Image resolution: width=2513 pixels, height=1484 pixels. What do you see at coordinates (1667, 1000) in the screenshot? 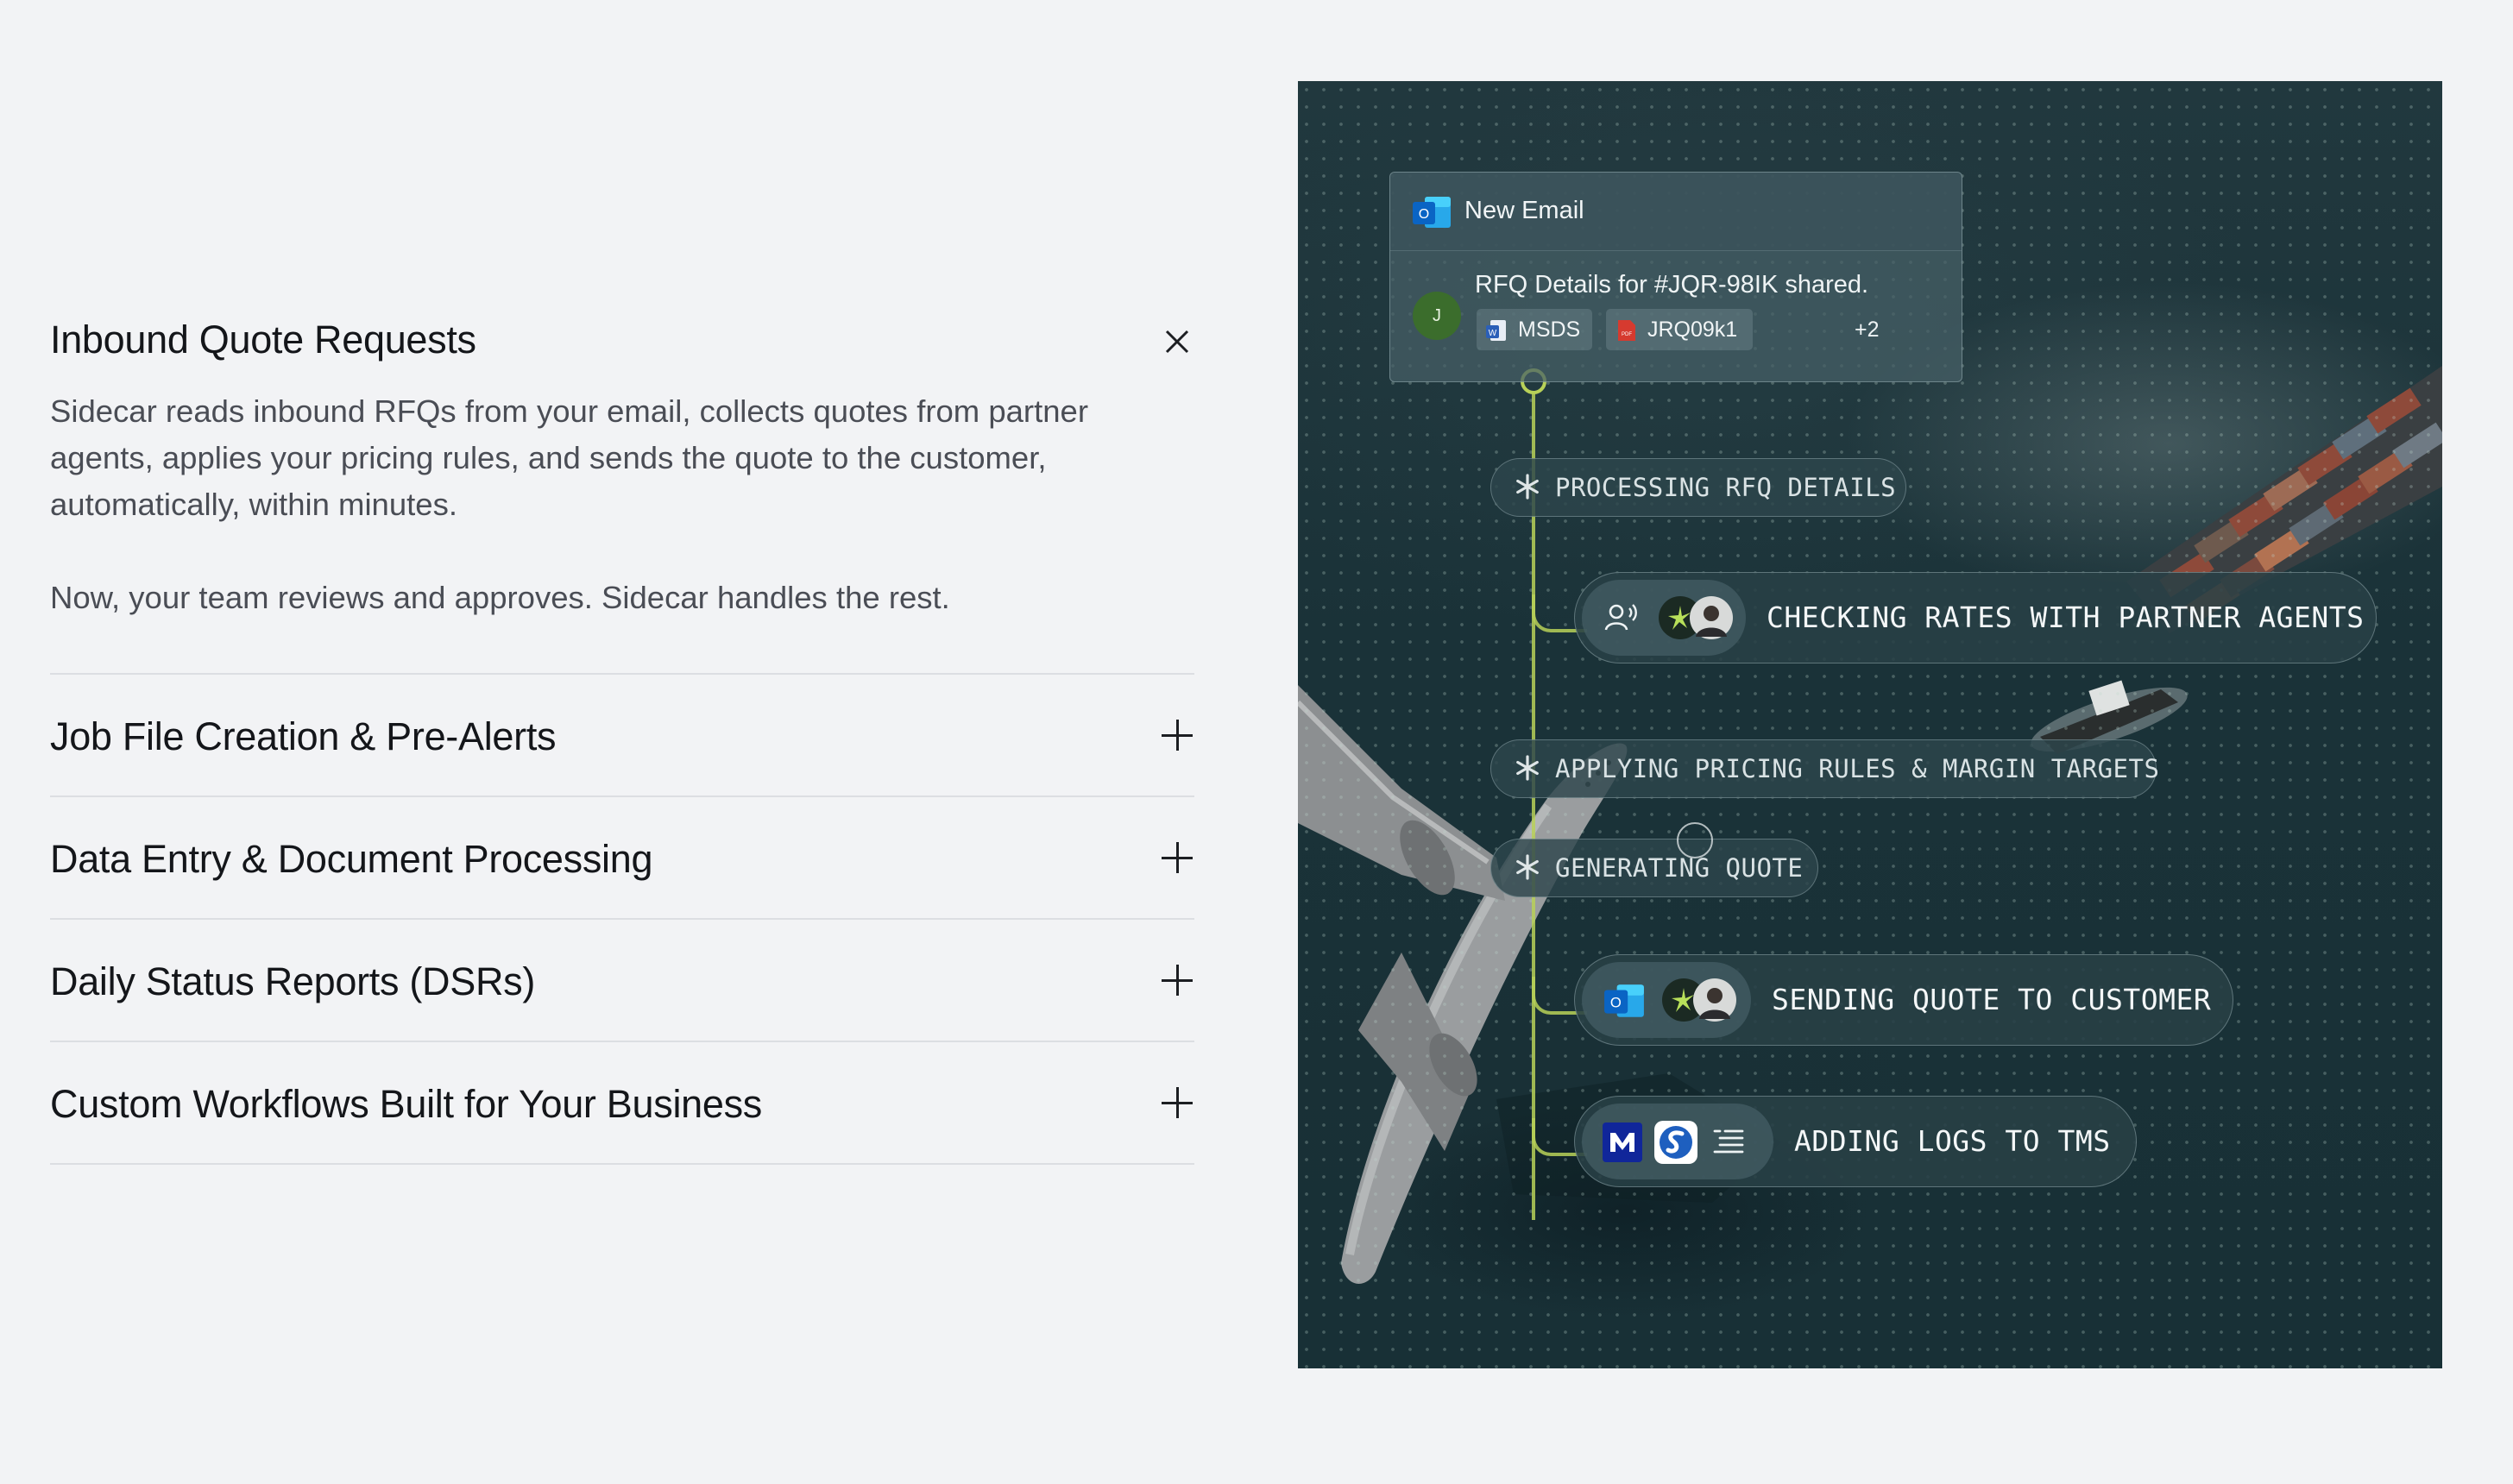
I see `step-icon-group: O` at bounding box center [1667, 1000].